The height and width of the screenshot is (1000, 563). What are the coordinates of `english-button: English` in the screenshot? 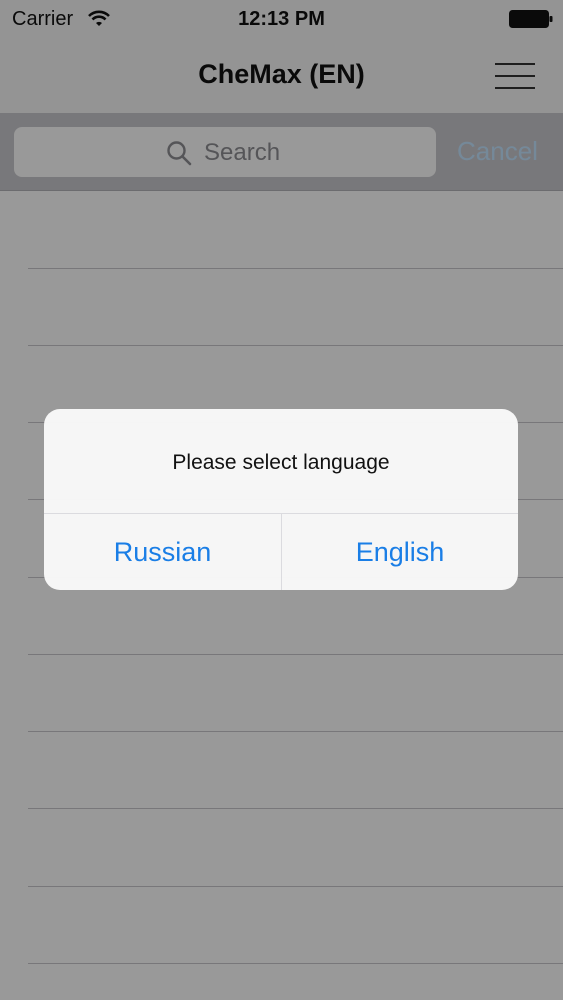 It's located at (400, 552).